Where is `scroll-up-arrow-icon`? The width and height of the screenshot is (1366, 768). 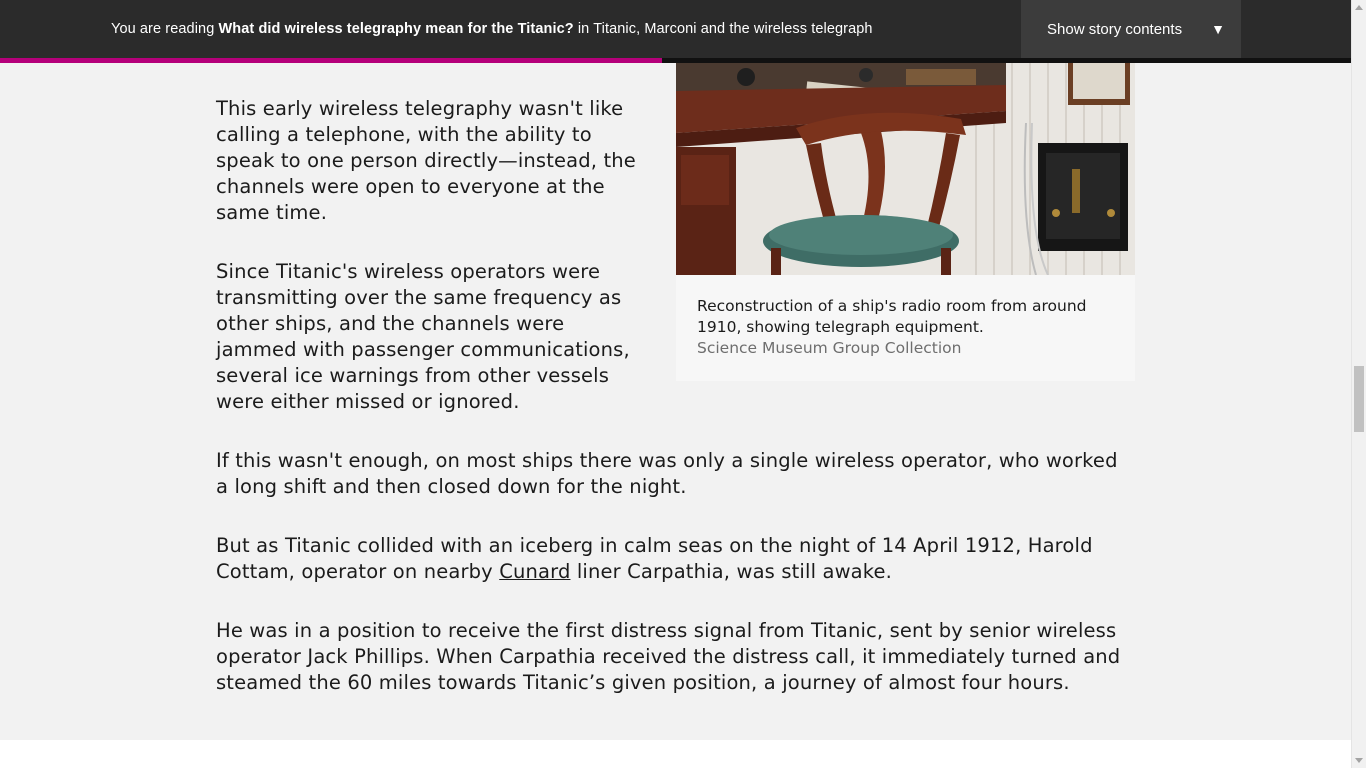
scroll-up-arrow-icon is located at coordinates (1359, 7).